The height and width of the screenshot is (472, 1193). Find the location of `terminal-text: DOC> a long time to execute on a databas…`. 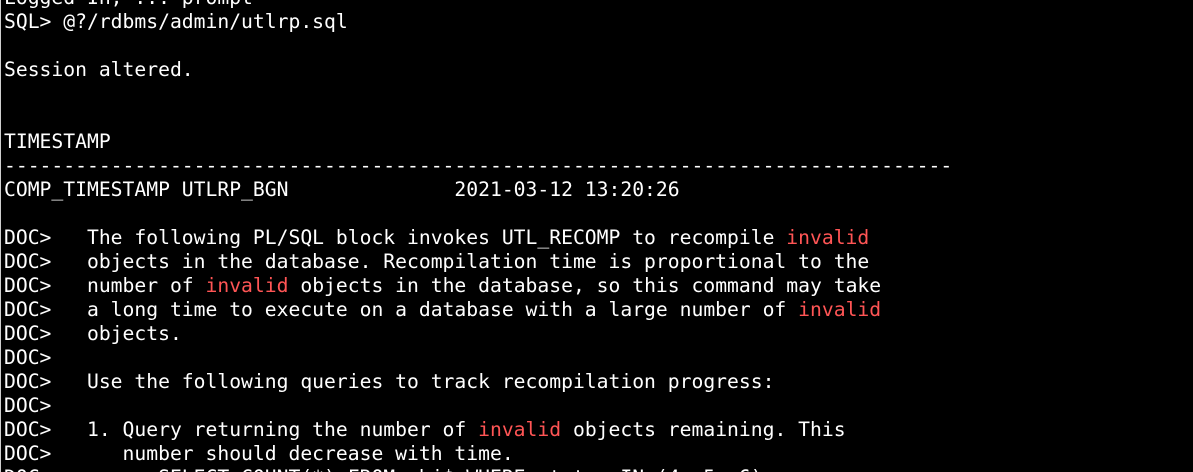

terminal-text: DOC> a long time to execute on a databas… is located at coordinates (401, 309).